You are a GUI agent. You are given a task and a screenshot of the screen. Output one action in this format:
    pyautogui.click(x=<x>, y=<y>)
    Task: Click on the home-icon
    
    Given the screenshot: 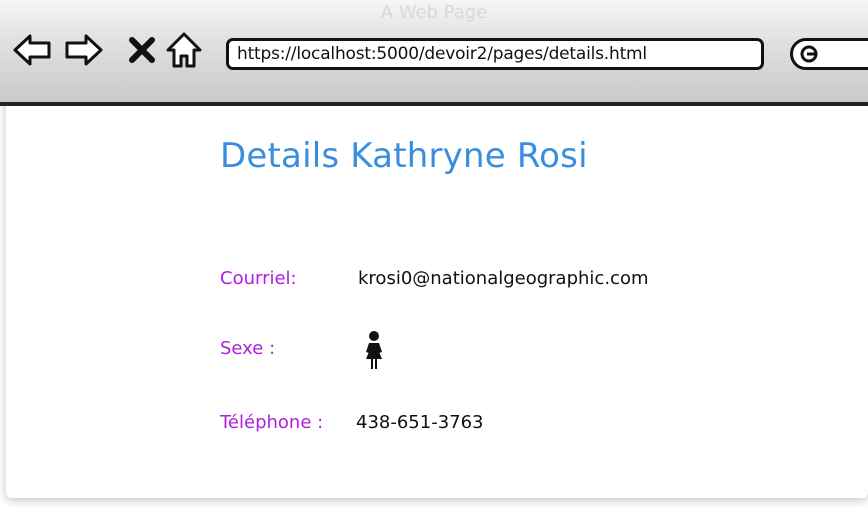 What is the action you would take?
    pyautogui.click(x=184, y=50)
    